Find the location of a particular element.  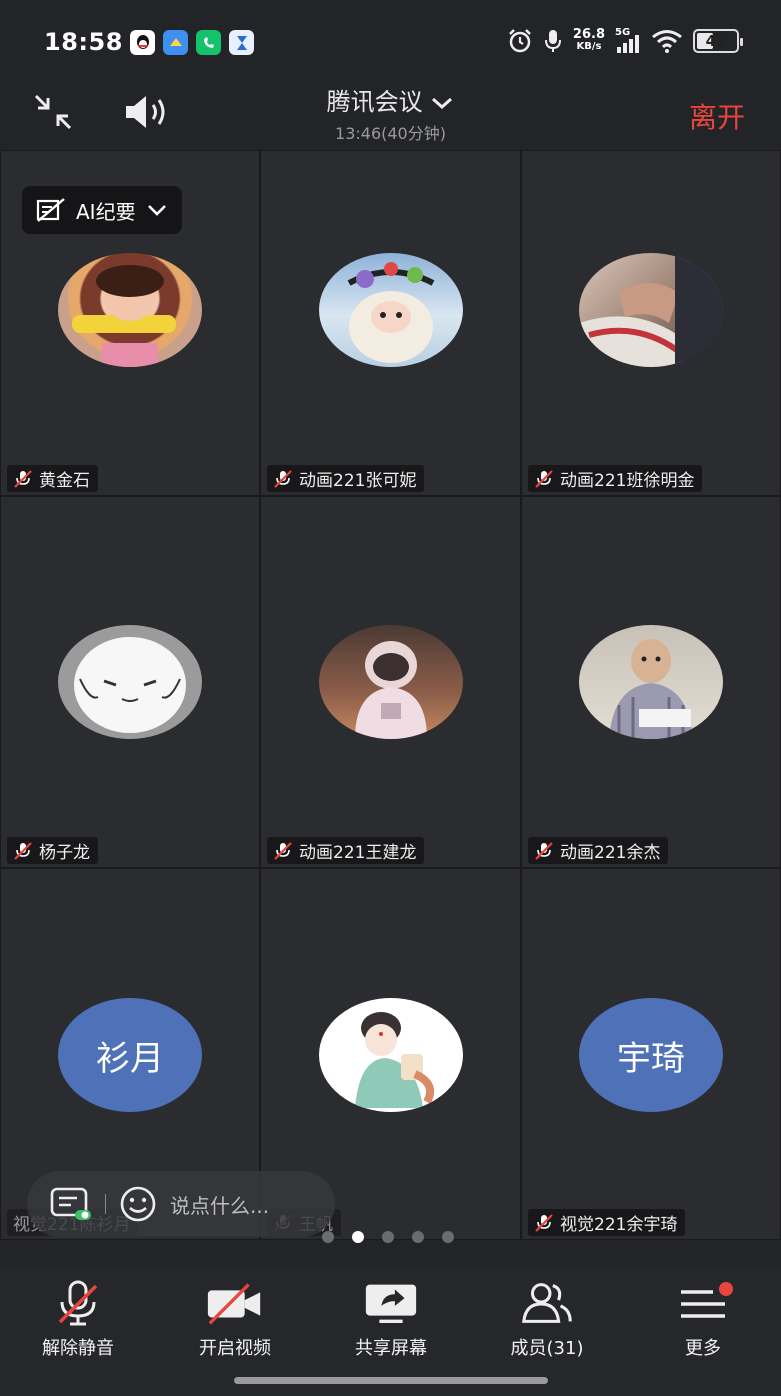

start-video-button: 开启视频 is located at coordinates (235, 1320).